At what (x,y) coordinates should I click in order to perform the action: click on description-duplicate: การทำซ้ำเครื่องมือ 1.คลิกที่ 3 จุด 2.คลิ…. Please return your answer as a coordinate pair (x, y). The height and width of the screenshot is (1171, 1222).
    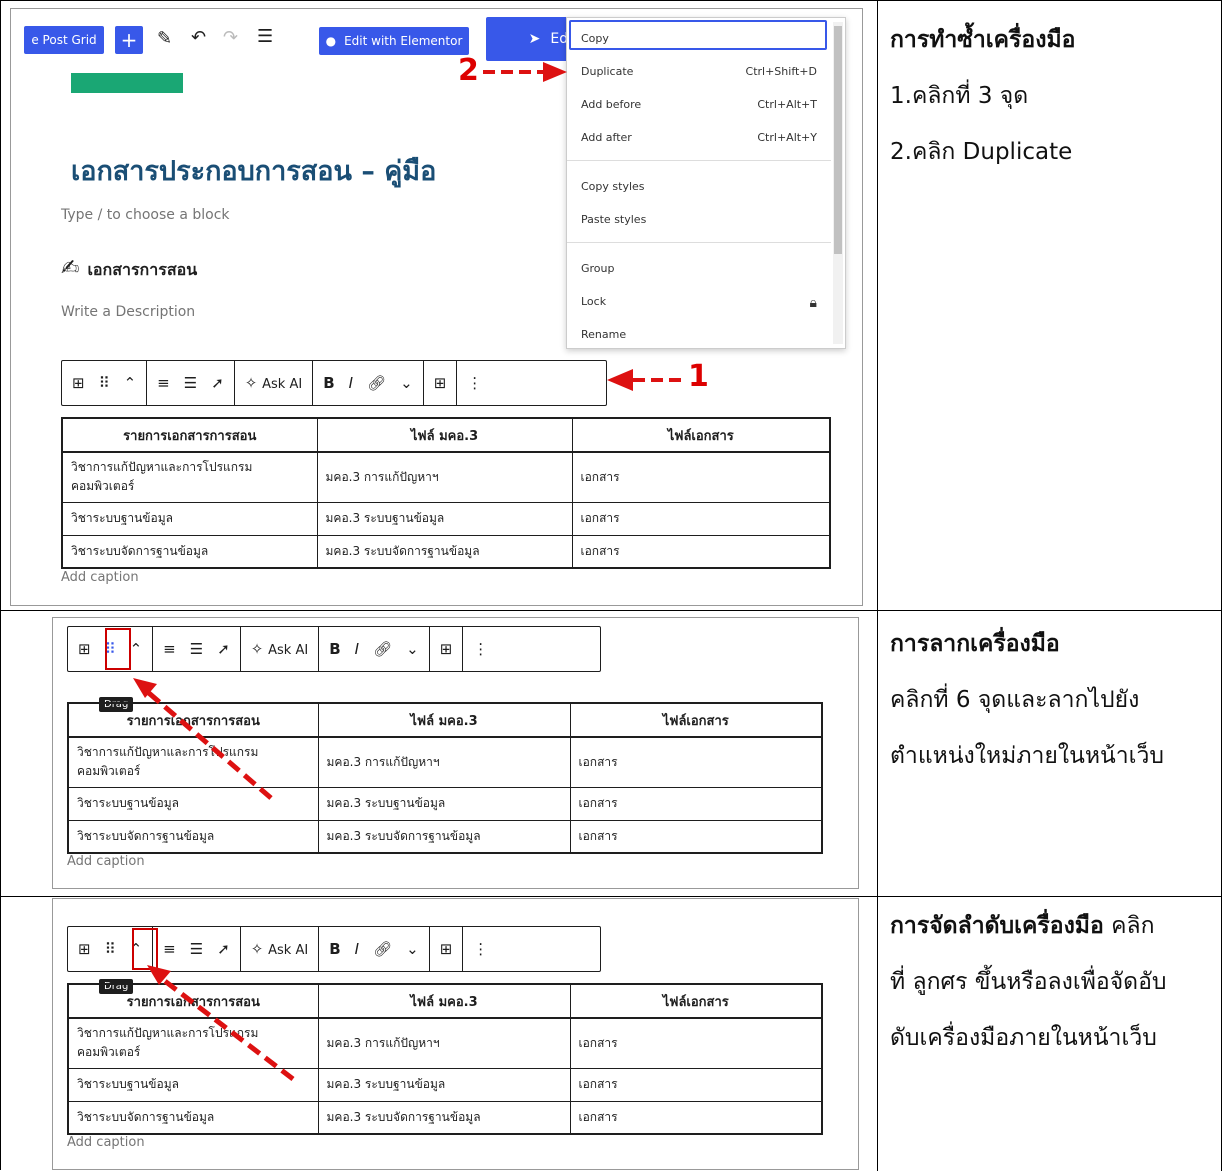
    Looking at the image, I should click on (1052, 96).